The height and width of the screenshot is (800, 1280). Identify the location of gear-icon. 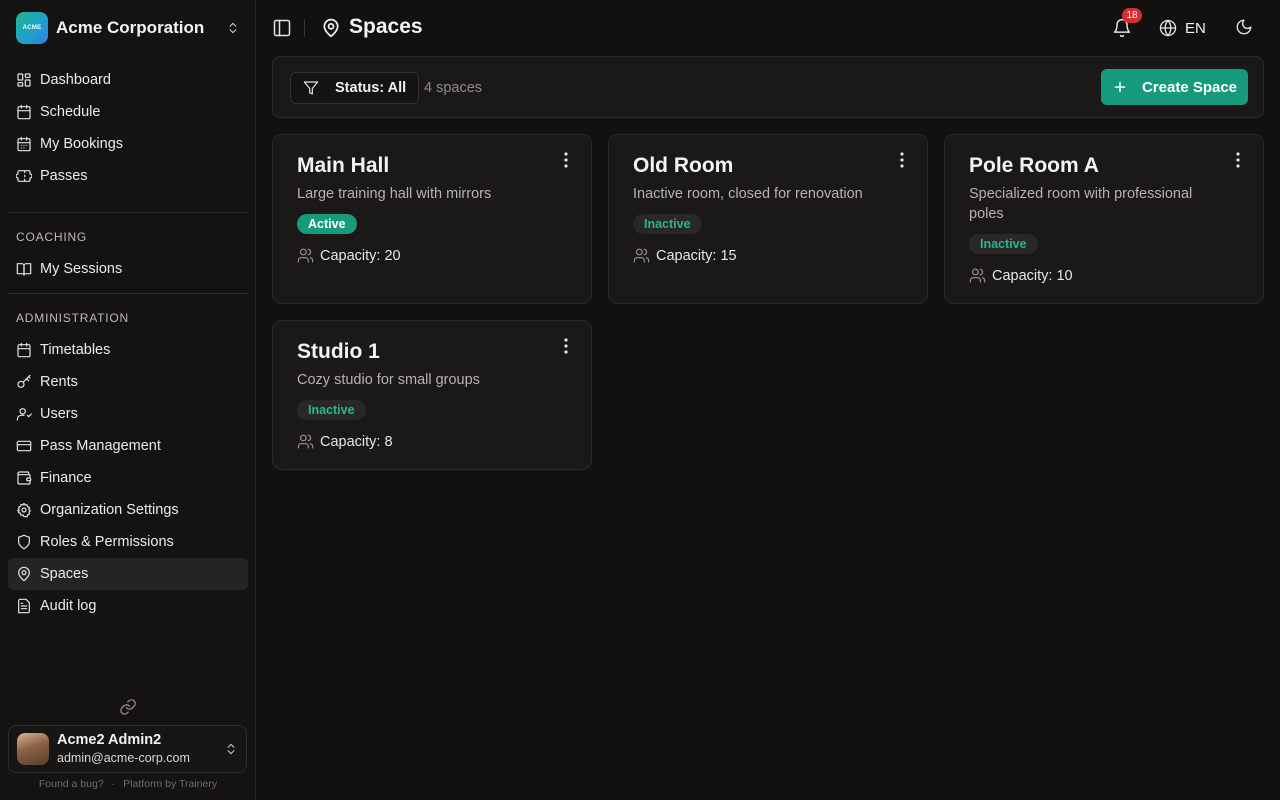
(24, 510).